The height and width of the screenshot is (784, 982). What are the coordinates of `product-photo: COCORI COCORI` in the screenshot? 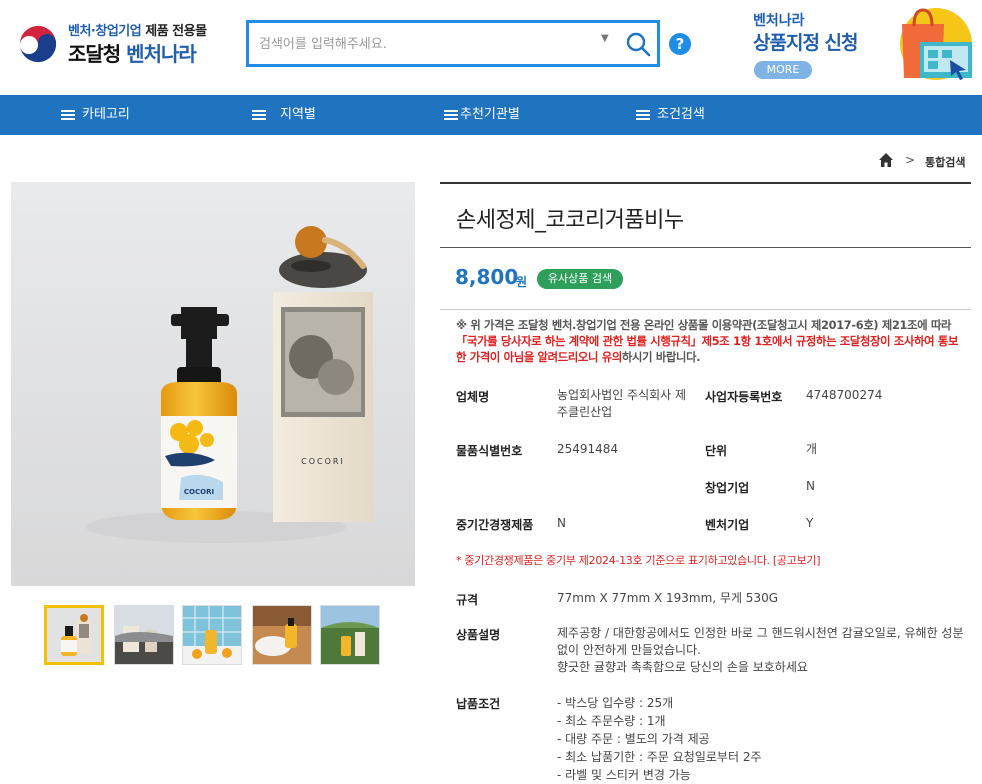 It's located at (229, 384).